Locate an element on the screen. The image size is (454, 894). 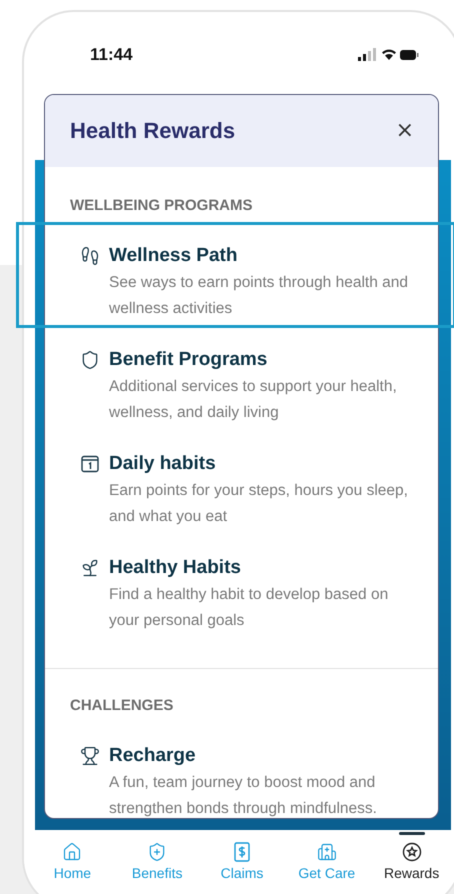
program-description: Find a healthy habit to develop based on your personal goals is located at coordinates (249, 608).